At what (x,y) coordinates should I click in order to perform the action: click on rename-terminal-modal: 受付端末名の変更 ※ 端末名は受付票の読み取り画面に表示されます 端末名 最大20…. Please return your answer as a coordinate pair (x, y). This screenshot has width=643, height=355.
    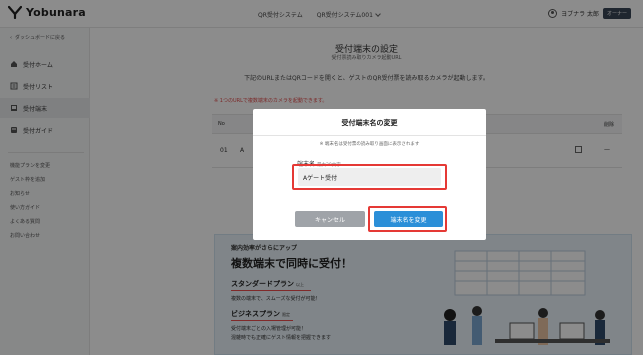
    Looking at the image, I should click on (369, 174).